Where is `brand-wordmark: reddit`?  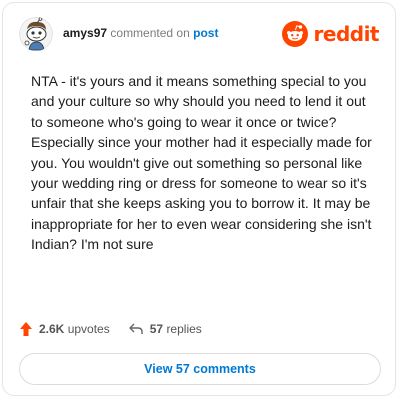
brand-wordmark: reddit is located at coordinates (346, 34).